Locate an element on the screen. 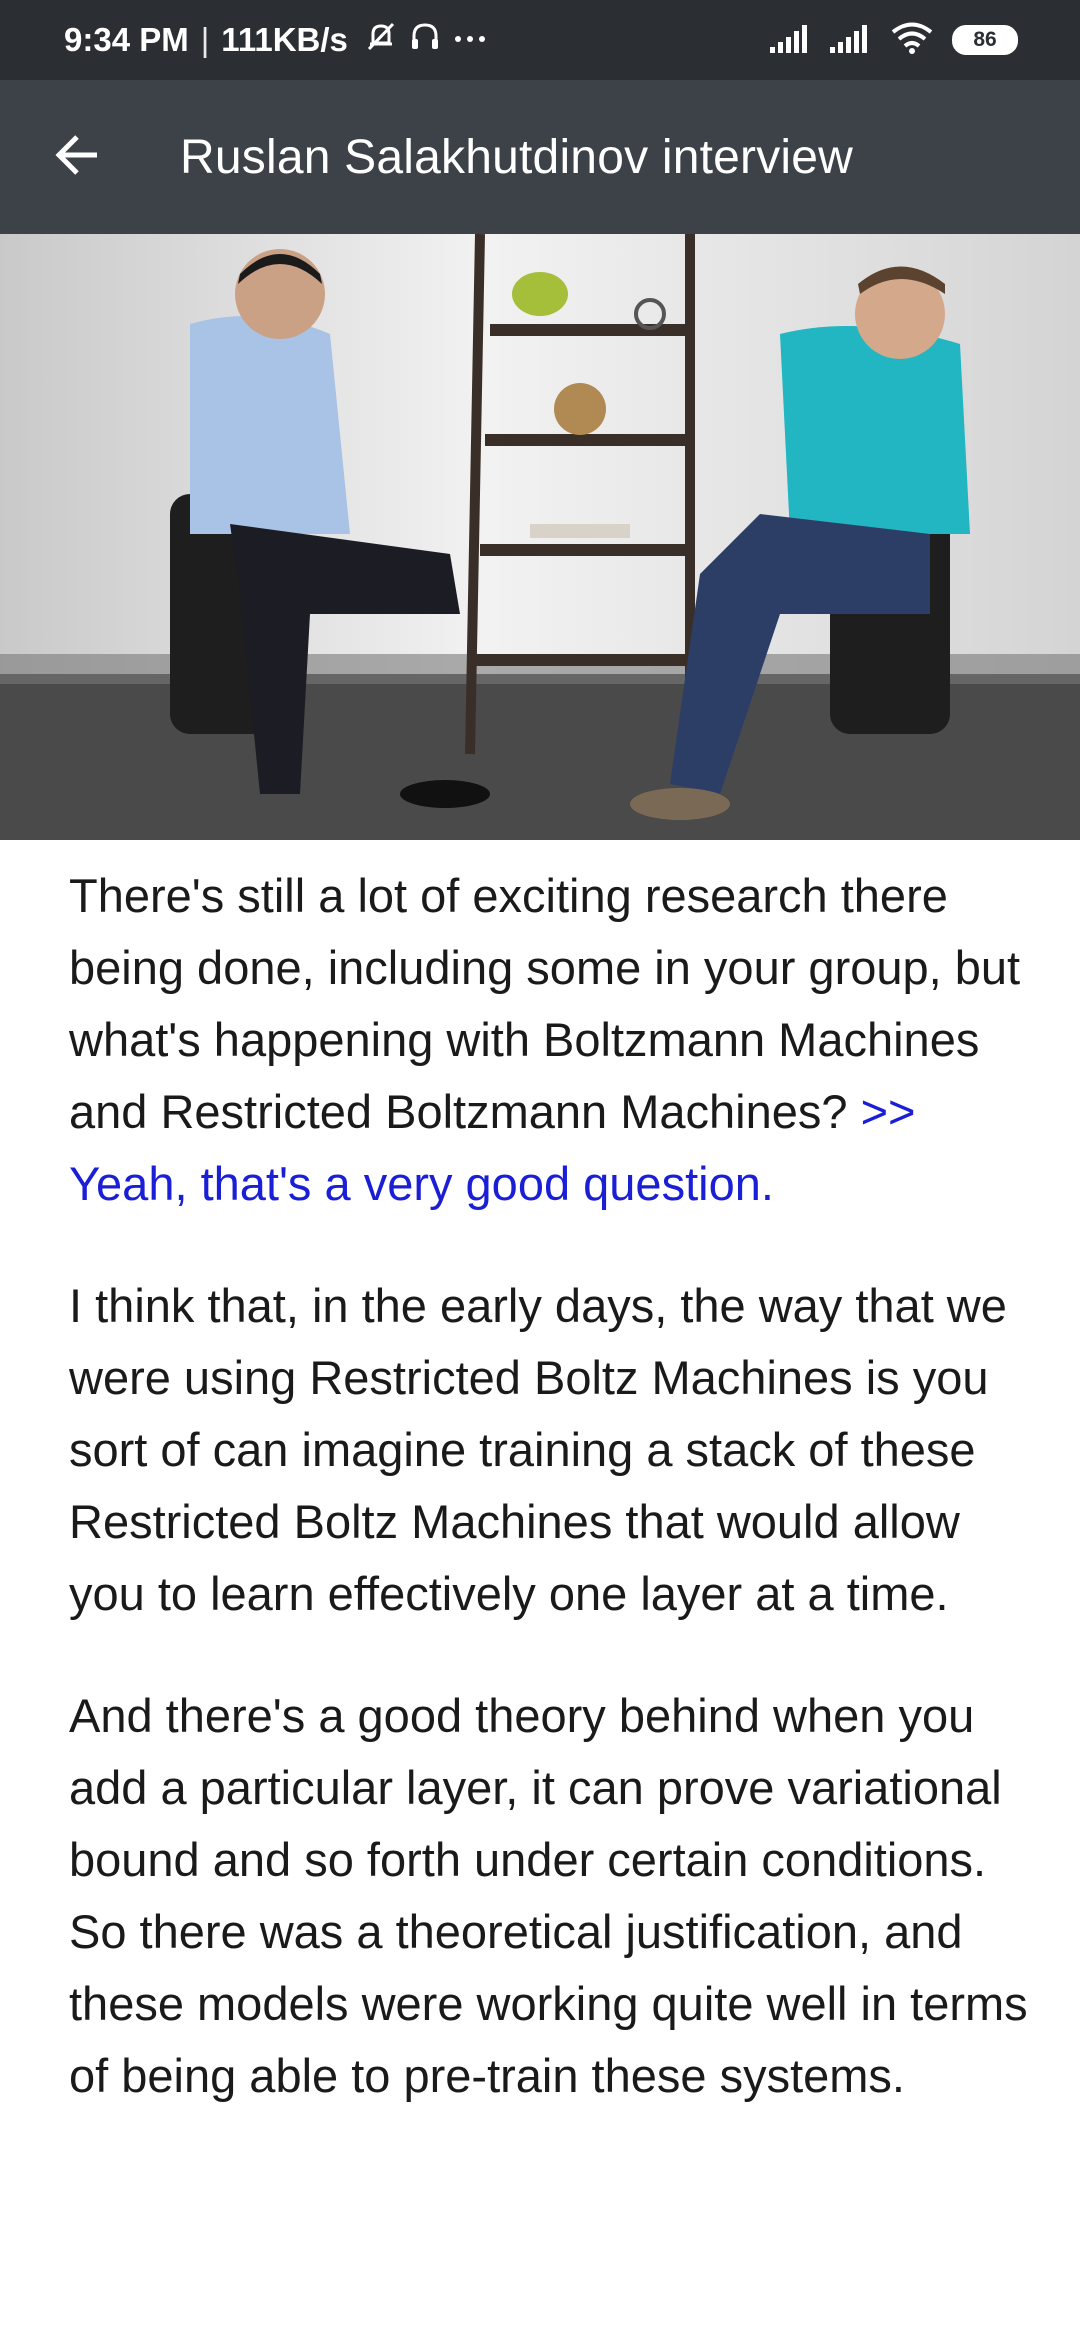  mute-bell-icon is located at coordinates (381, 40).